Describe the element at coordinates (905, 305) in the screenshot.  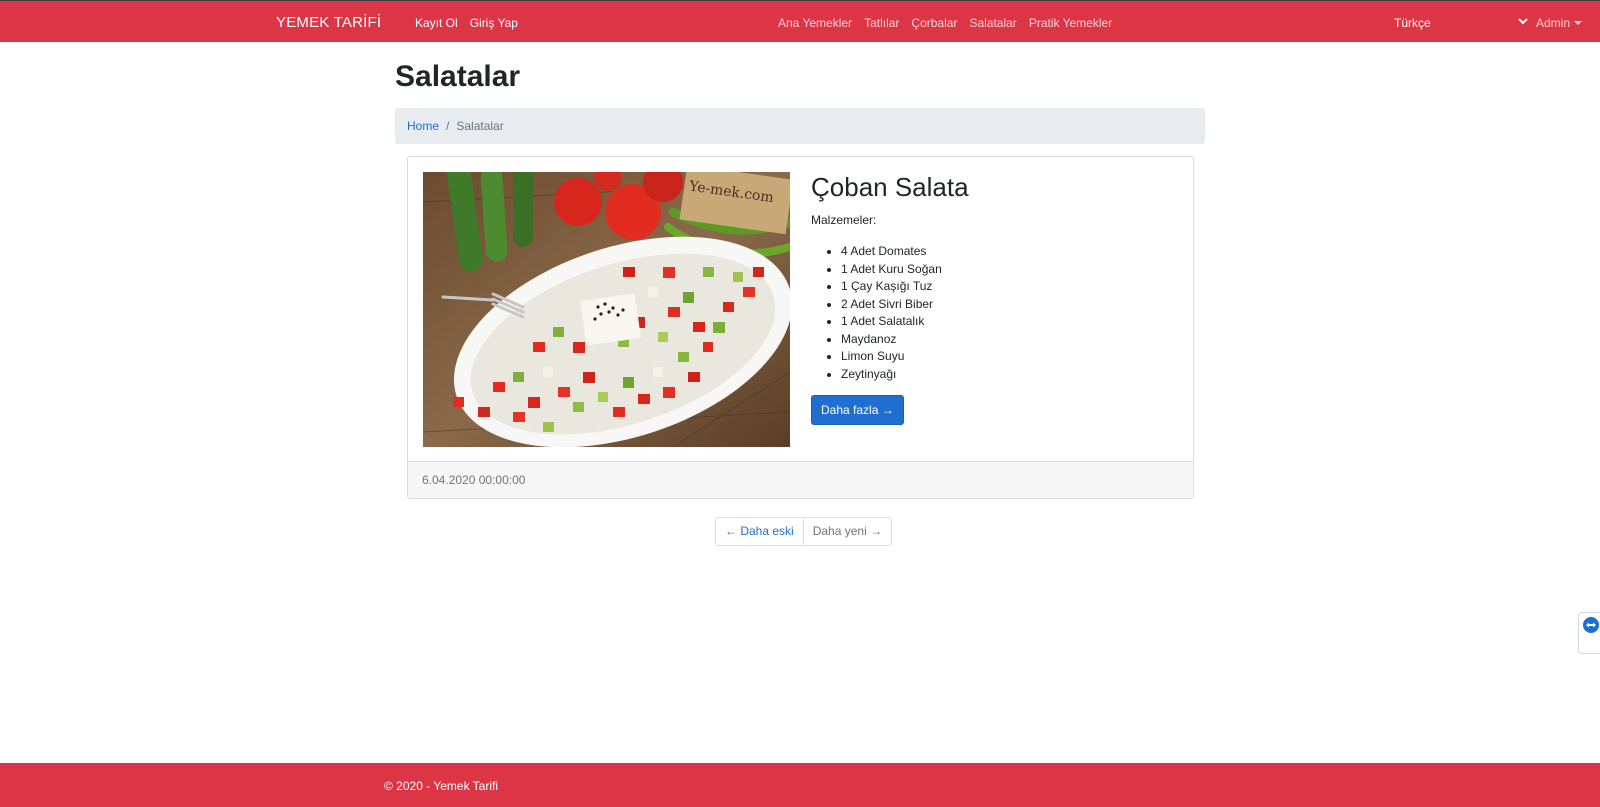
I see `ingredient-item: 2 Adet Sivri Biber` at that location.